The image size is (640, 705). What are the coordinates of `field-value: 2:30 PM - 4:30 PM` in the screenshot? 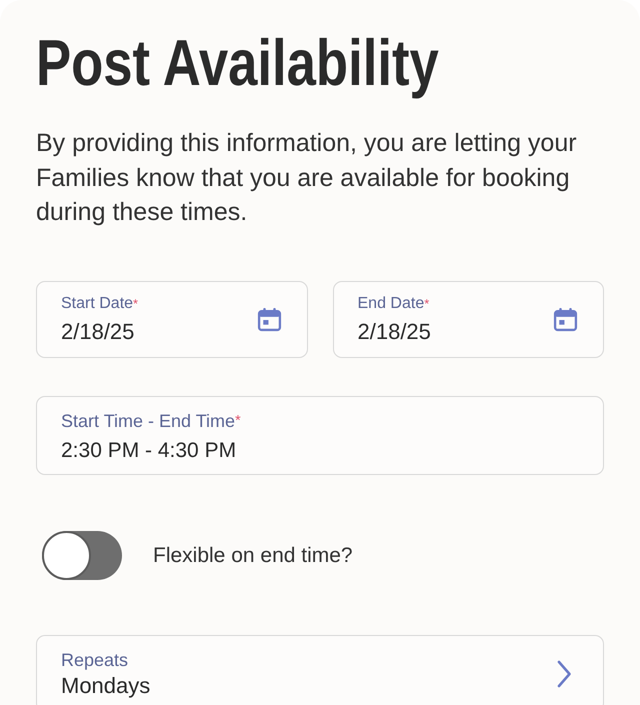 It's located at (149, 450).